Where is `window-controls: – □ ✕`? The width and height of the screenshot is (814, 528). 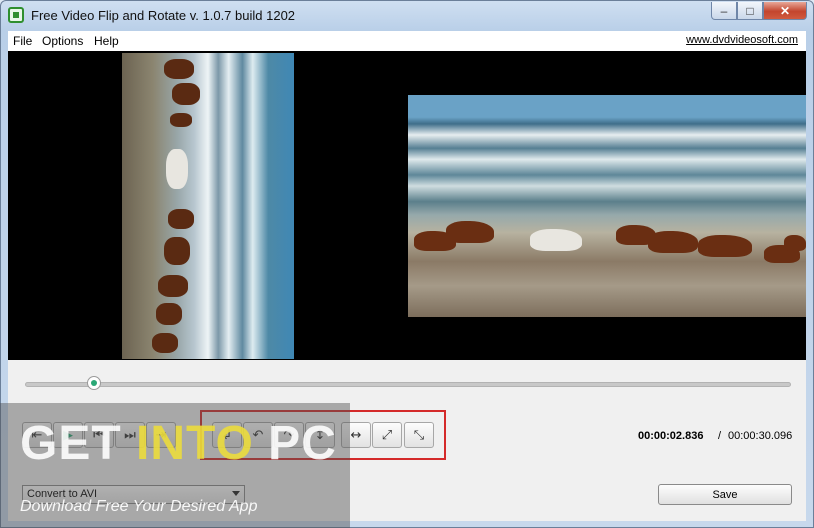
window-controls: – □ ✕ is located at coordinates (759, 11).